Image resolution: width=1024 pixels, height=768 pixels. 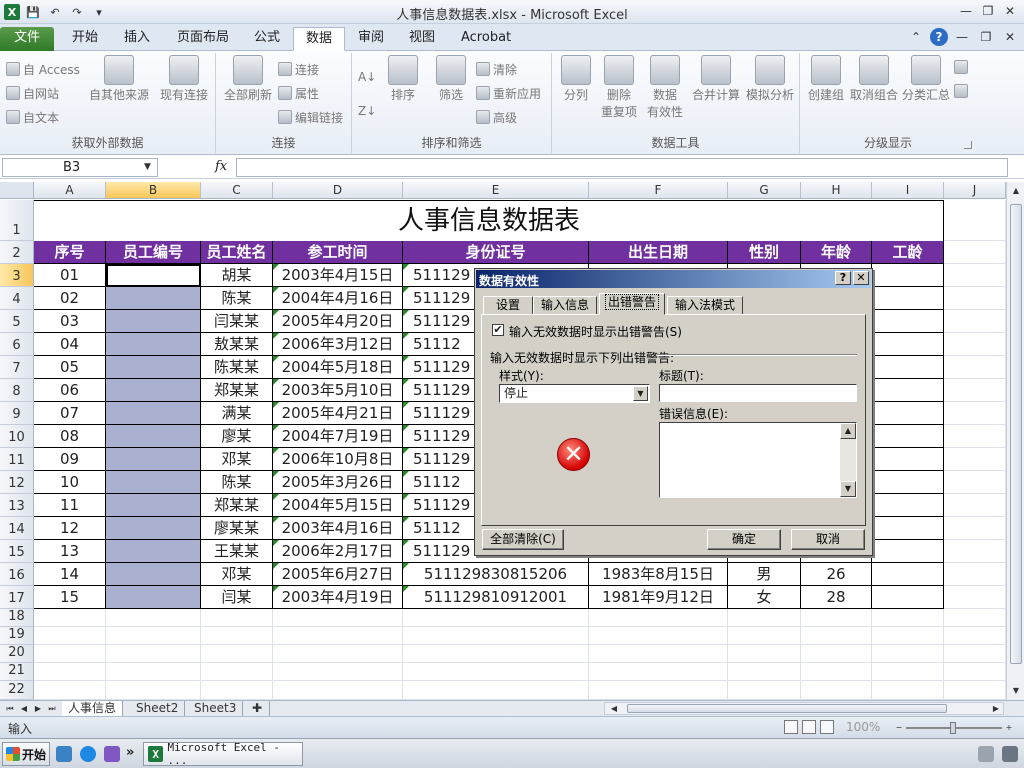 What do you see at coordinates (319, 39) in the screenshot?
I see `tab-data: 数据` at bounding box center [319, 39].